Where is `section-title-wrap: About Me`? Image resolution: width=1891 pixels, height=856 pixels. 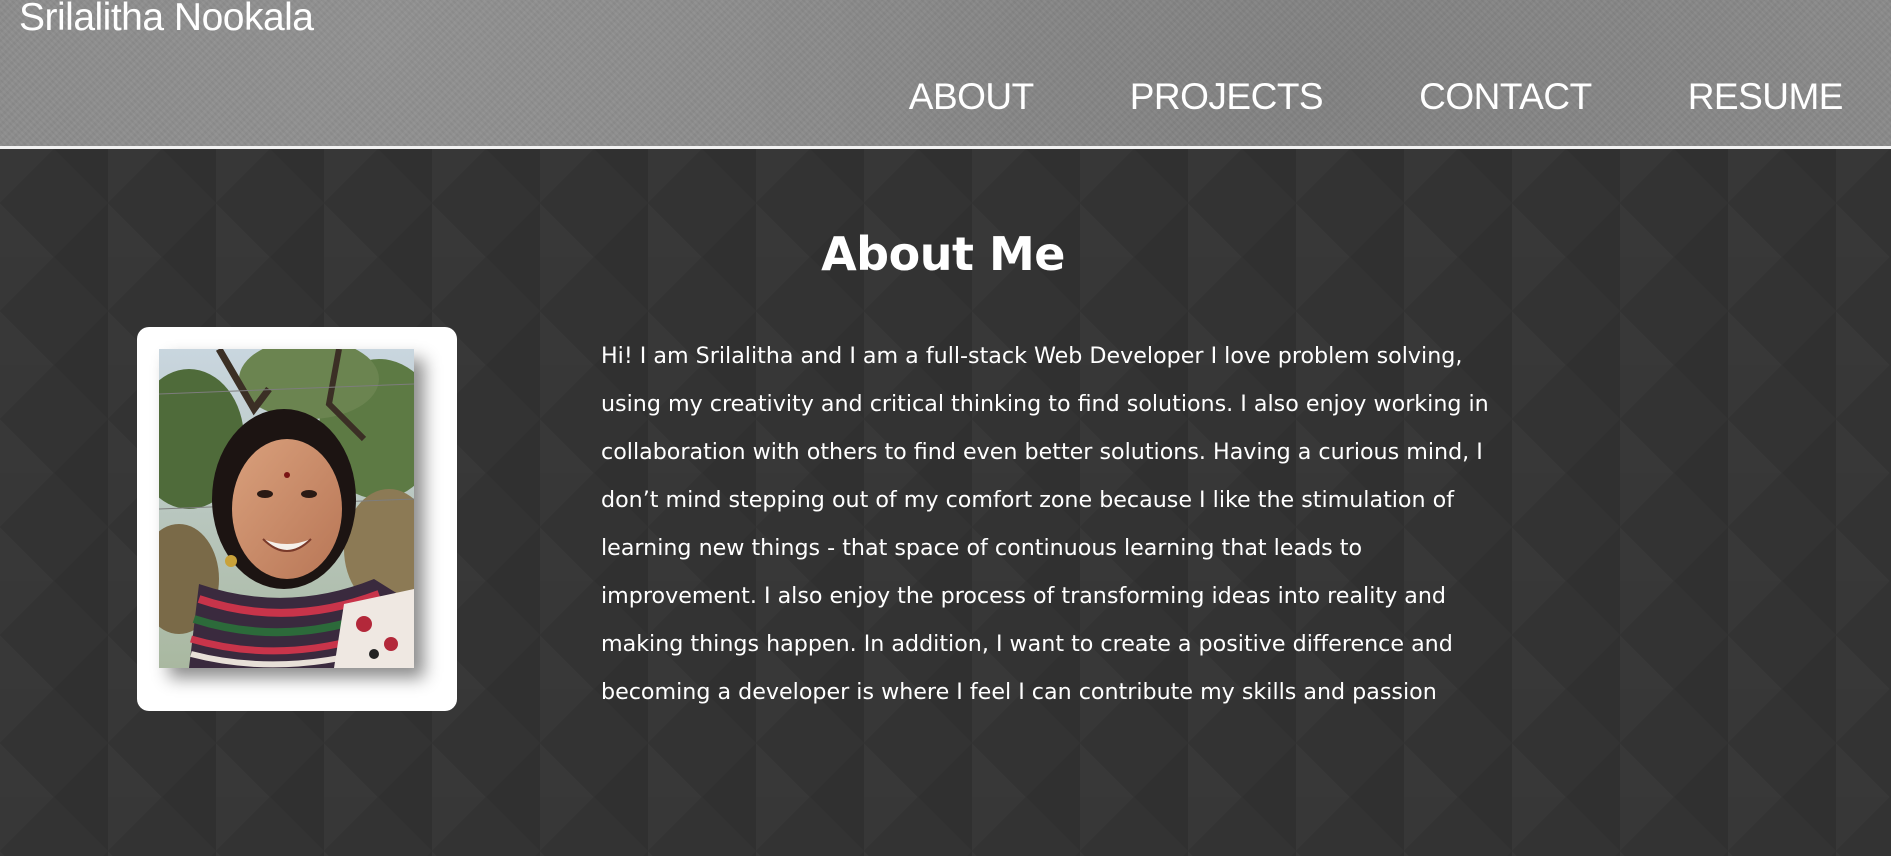
section-title-wrap: About Me is located at coordinates (943, 254).